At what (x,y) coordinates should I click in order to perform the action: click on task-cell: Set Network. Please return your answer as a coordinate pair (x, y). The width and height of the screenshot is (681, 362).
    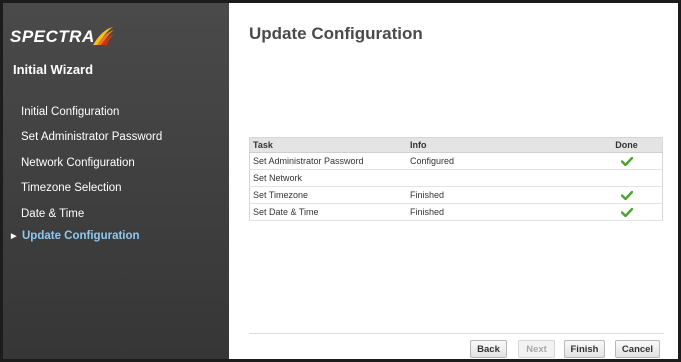
    Looking at the image, I should click on (328, 178).